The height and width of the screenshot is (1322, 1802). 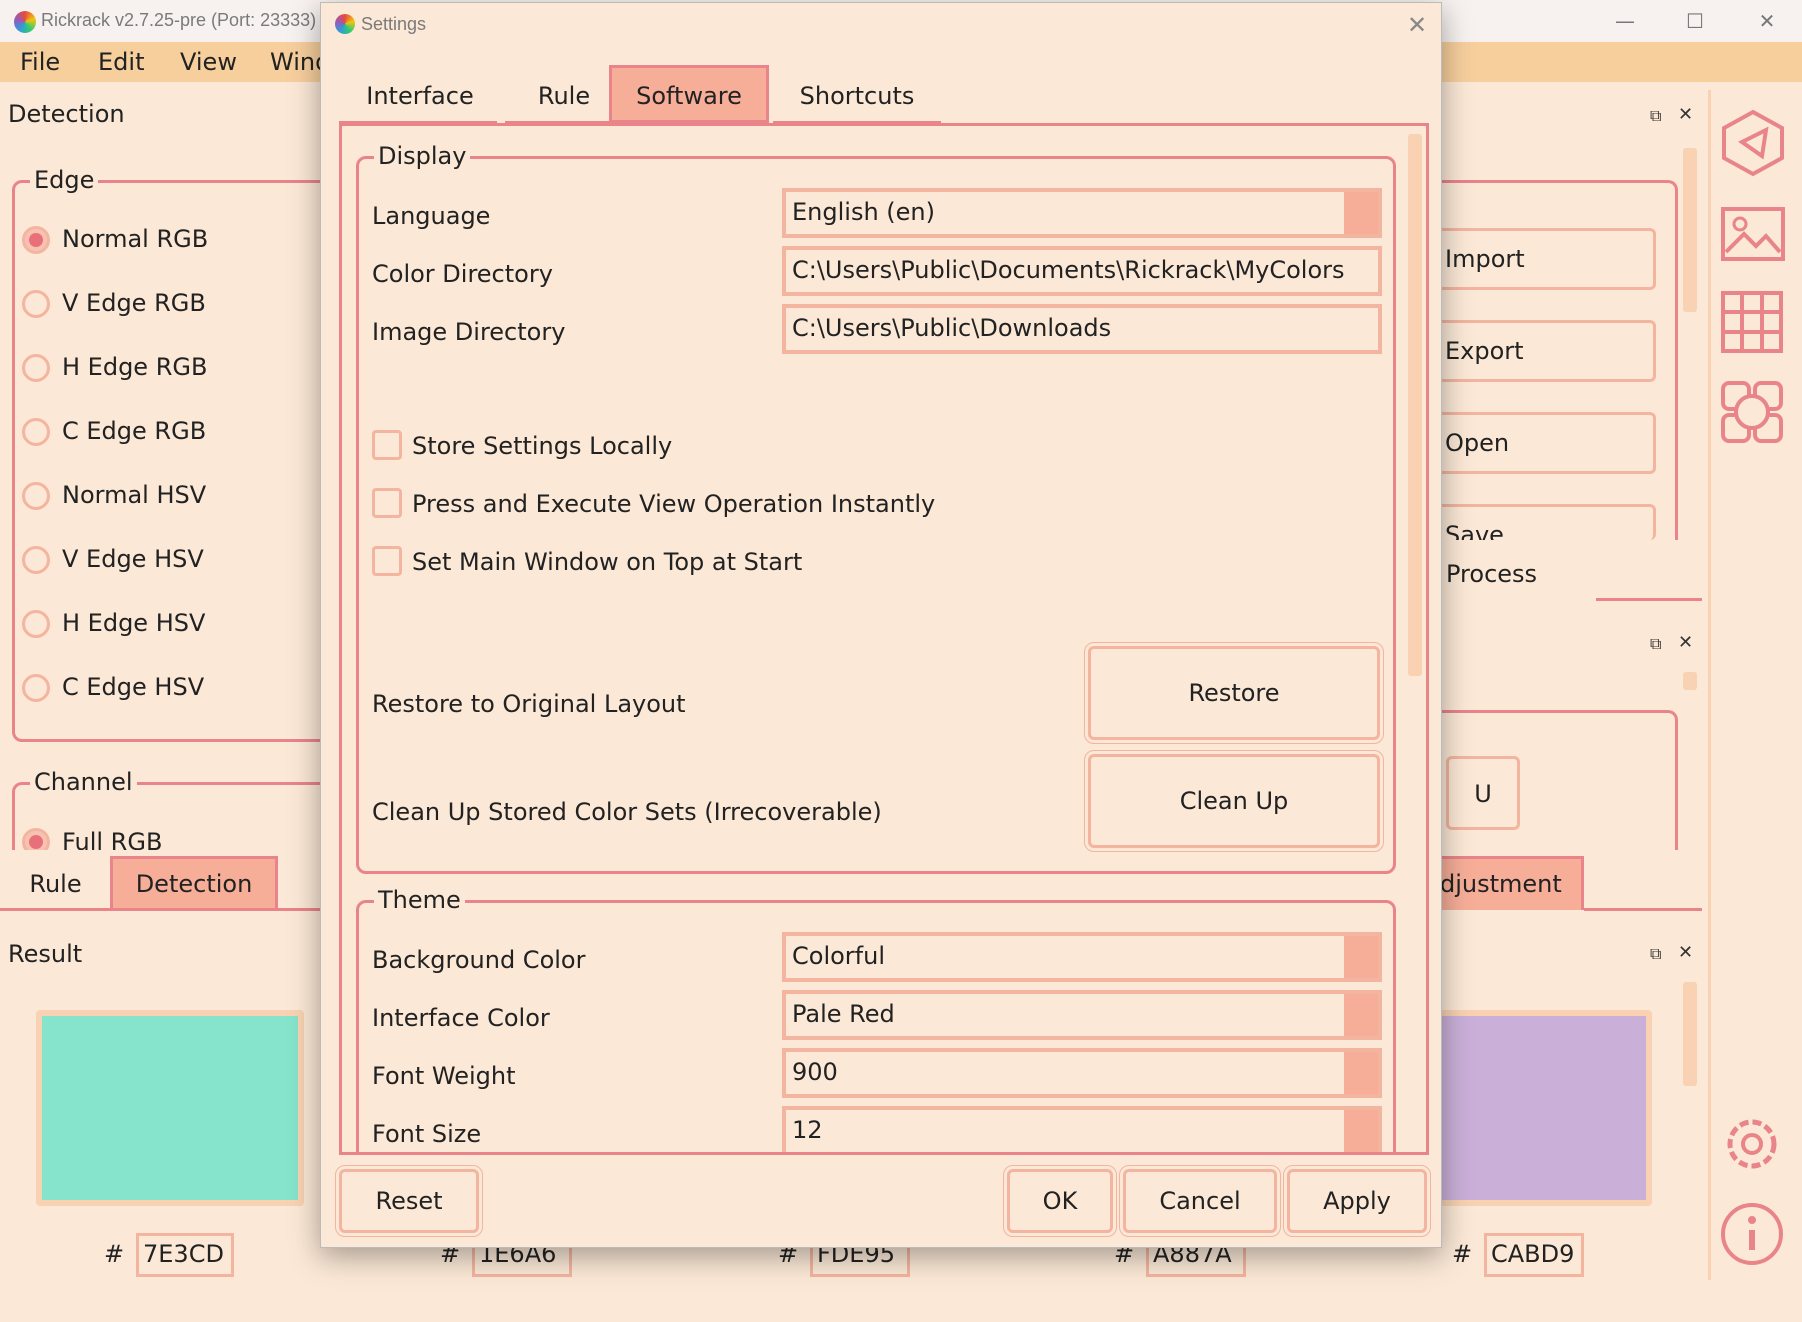 I want to click on font-size-spin: 12, so click(x=1082, y=1129).